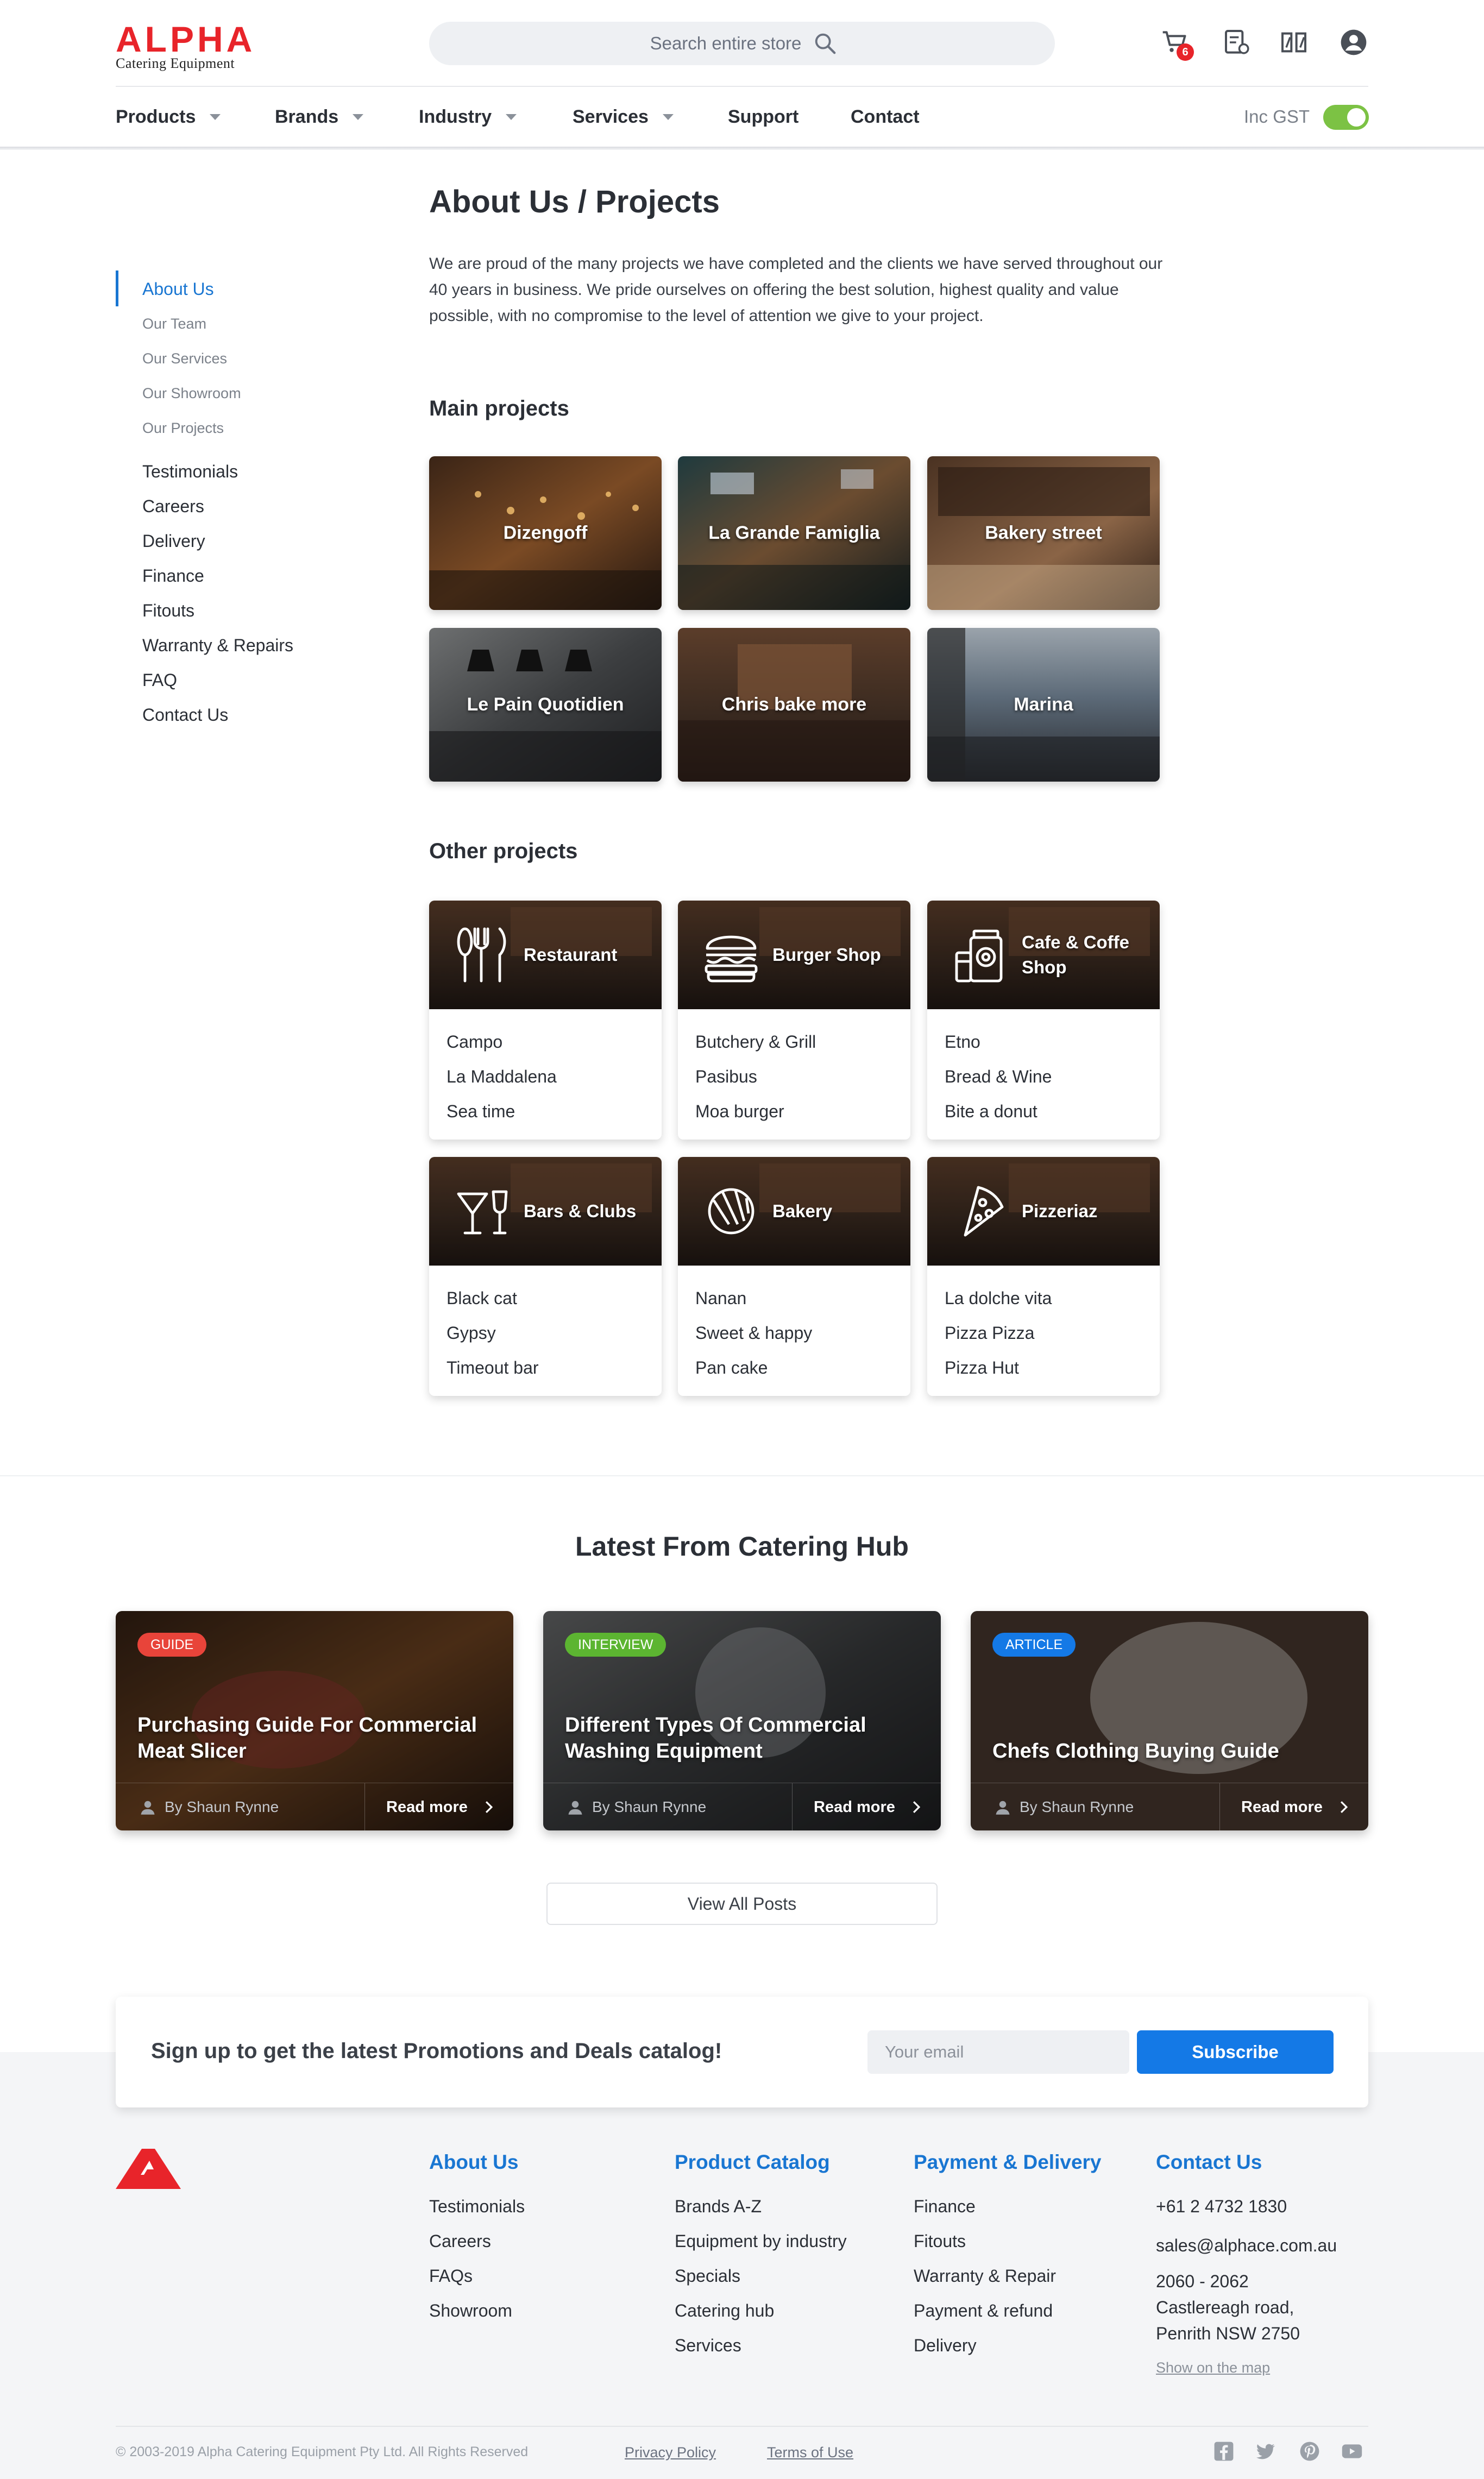  Describe the element at coordinates (178, 289) in the screenshot. I see `sidebar-item-about-us: About Us` at that location.